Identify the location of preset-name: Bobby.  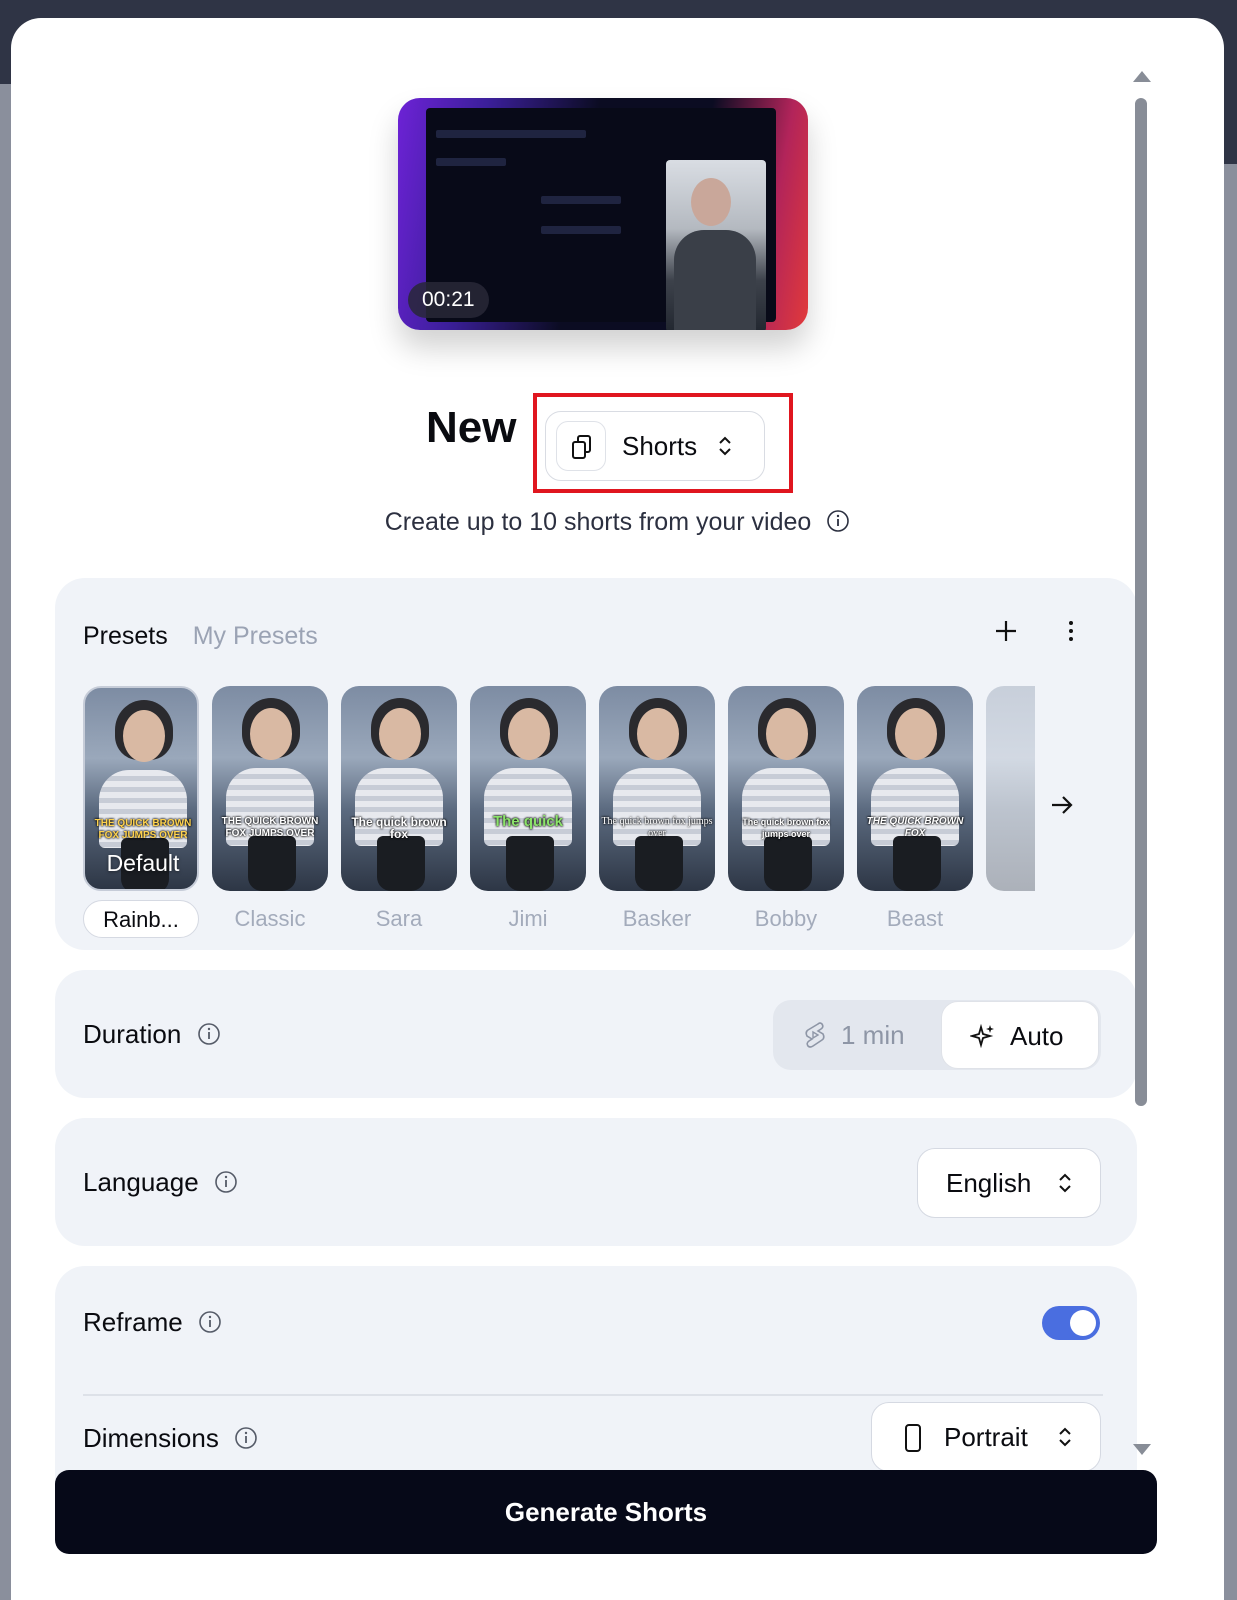
(786, 918).